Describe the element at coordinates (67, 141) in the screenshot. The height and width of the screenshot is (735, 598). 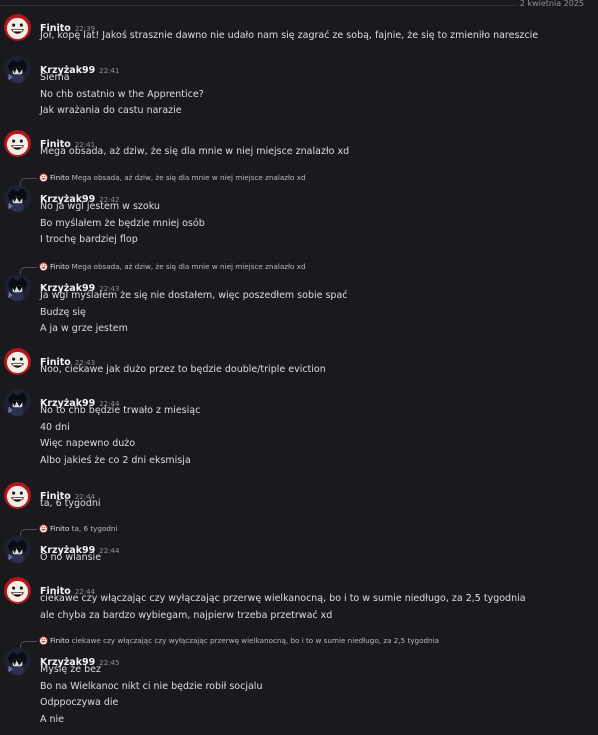
I see `message-header: Finito 22:41` at that location.